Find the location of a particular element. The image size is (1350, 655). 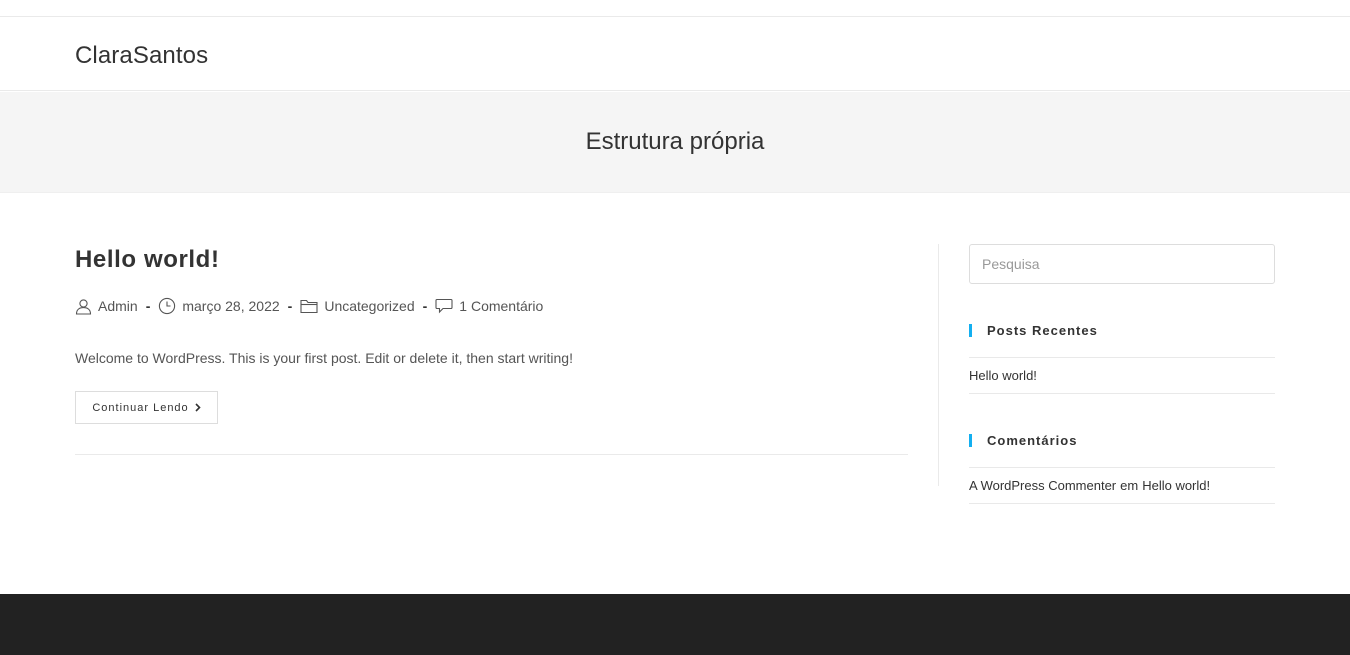

comment-icon is located at coordinates (444, 306).